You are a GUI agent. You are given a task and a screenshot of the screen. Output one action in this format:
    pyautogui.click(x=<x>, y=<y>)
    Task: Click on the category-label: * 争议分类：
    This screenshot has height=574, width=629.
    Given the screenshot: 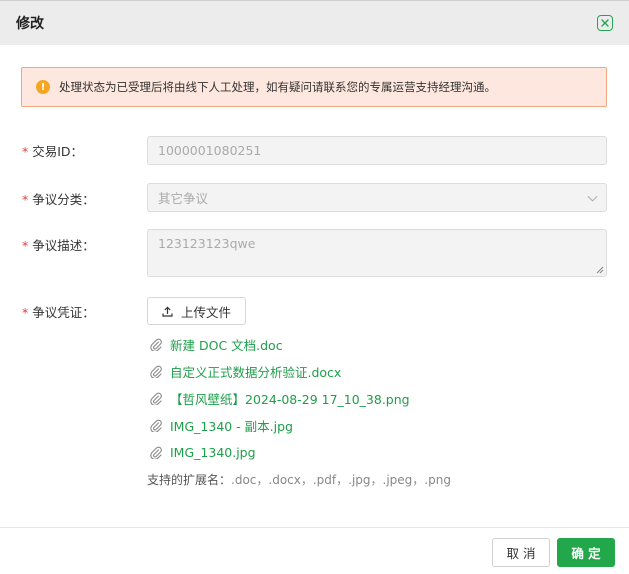 What is the action you would take?
    pyautogui.click(x=58, y=198)
    